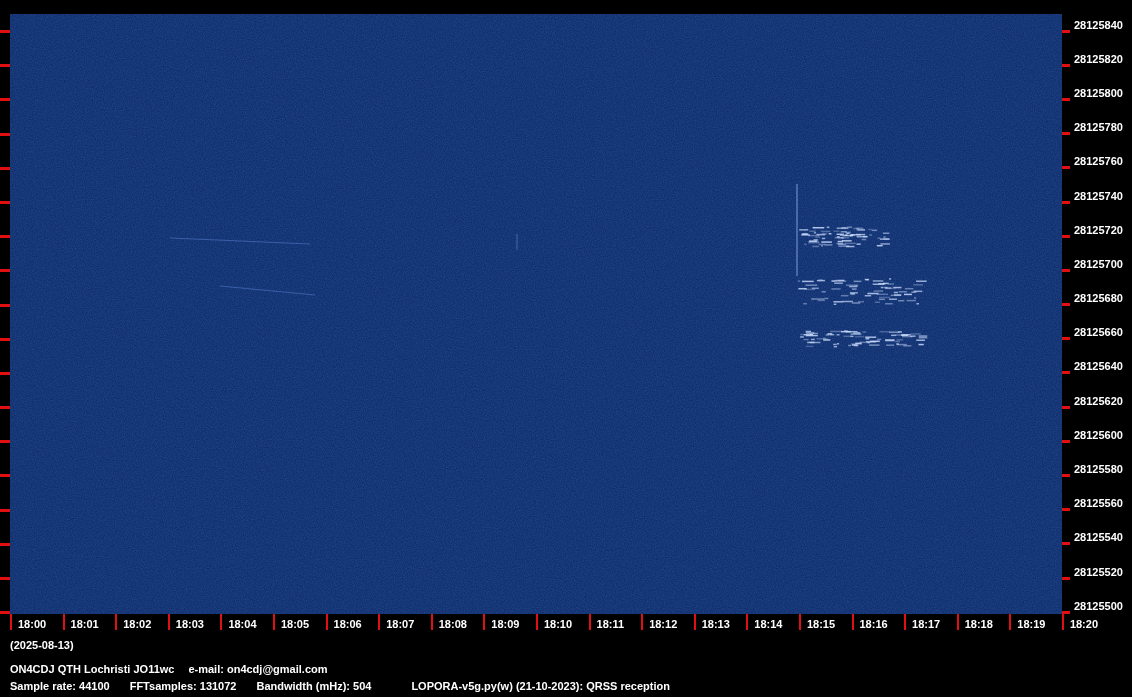 Image resolution: width=1132 pixels, height=697 pixels. What do you see at coordinates (505, 624) in the screenshot?
I see `time-label: 18:09` at bounding box center [505, 624].